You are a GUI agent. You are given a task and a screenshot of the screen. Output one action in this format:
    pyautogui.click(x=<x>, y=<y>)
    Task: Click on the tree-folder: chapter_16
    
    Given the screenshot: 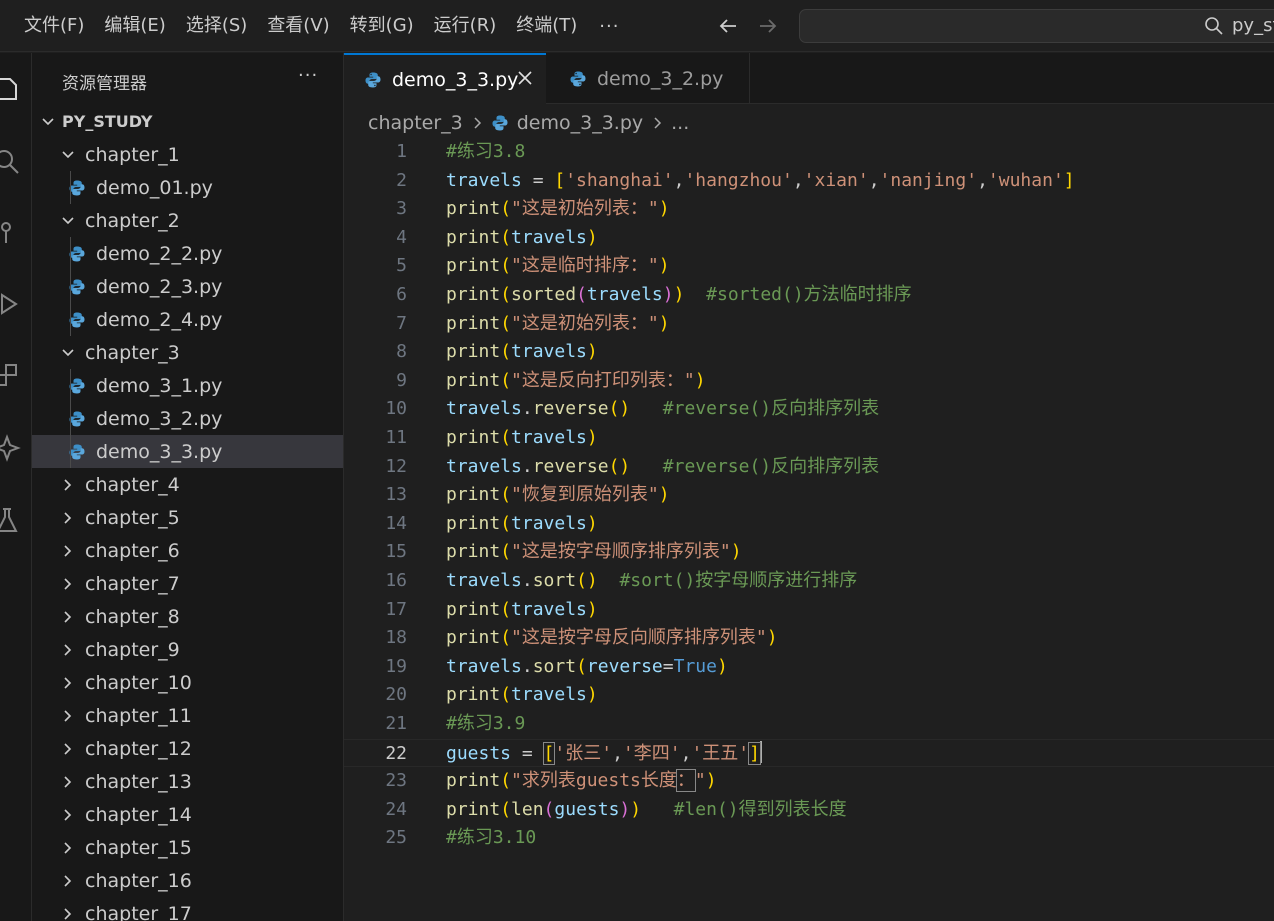 What is the action you would take?
    pyautogui.click(x=187, y=880)
    